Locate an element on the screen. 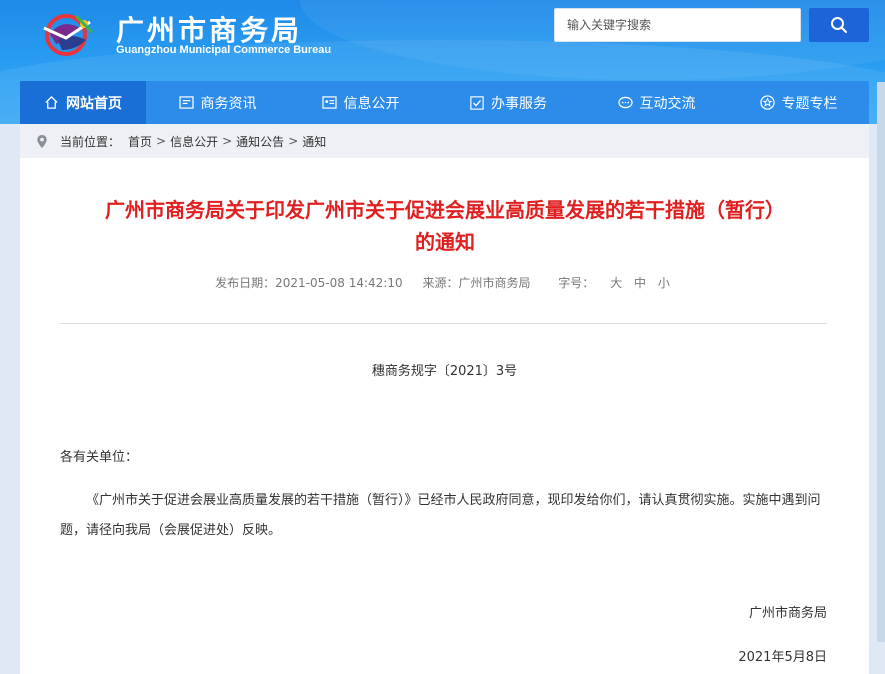 The width and height of the screenshot is (885, 674). article-title-line: 的通知 is located at coordinates (445, 242).